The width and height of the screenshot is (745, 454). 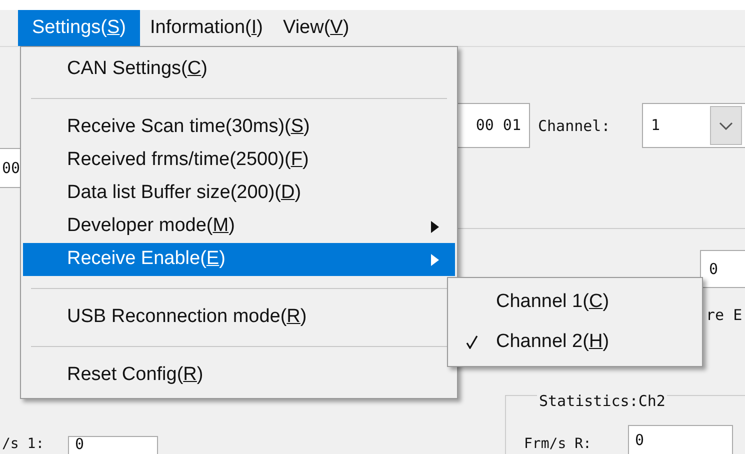 What do you see at coordinates (316, 28) in the screenshot?
I see `menu-bar-item: View(V)` at bounding box center [316, 28].